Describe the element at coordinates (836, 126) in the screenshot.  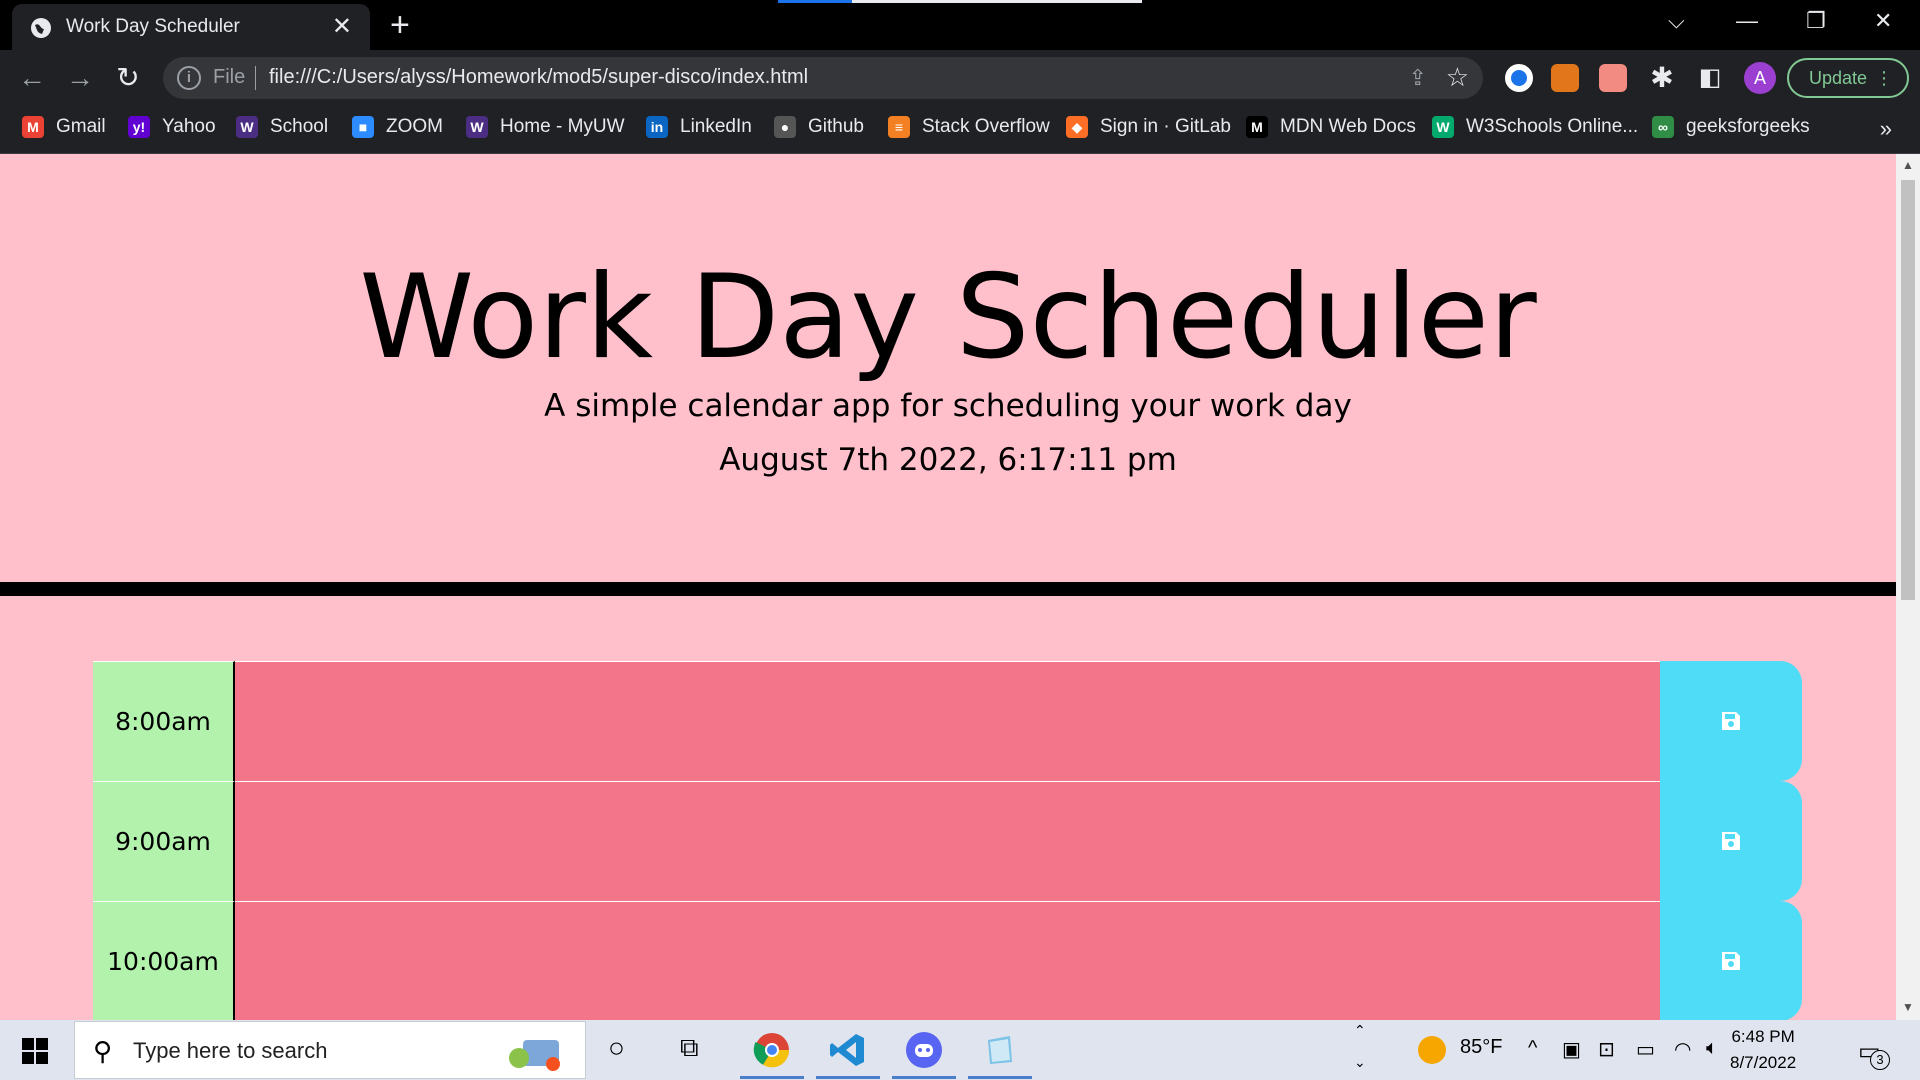
I see `bookmark-label: Github` at that location.